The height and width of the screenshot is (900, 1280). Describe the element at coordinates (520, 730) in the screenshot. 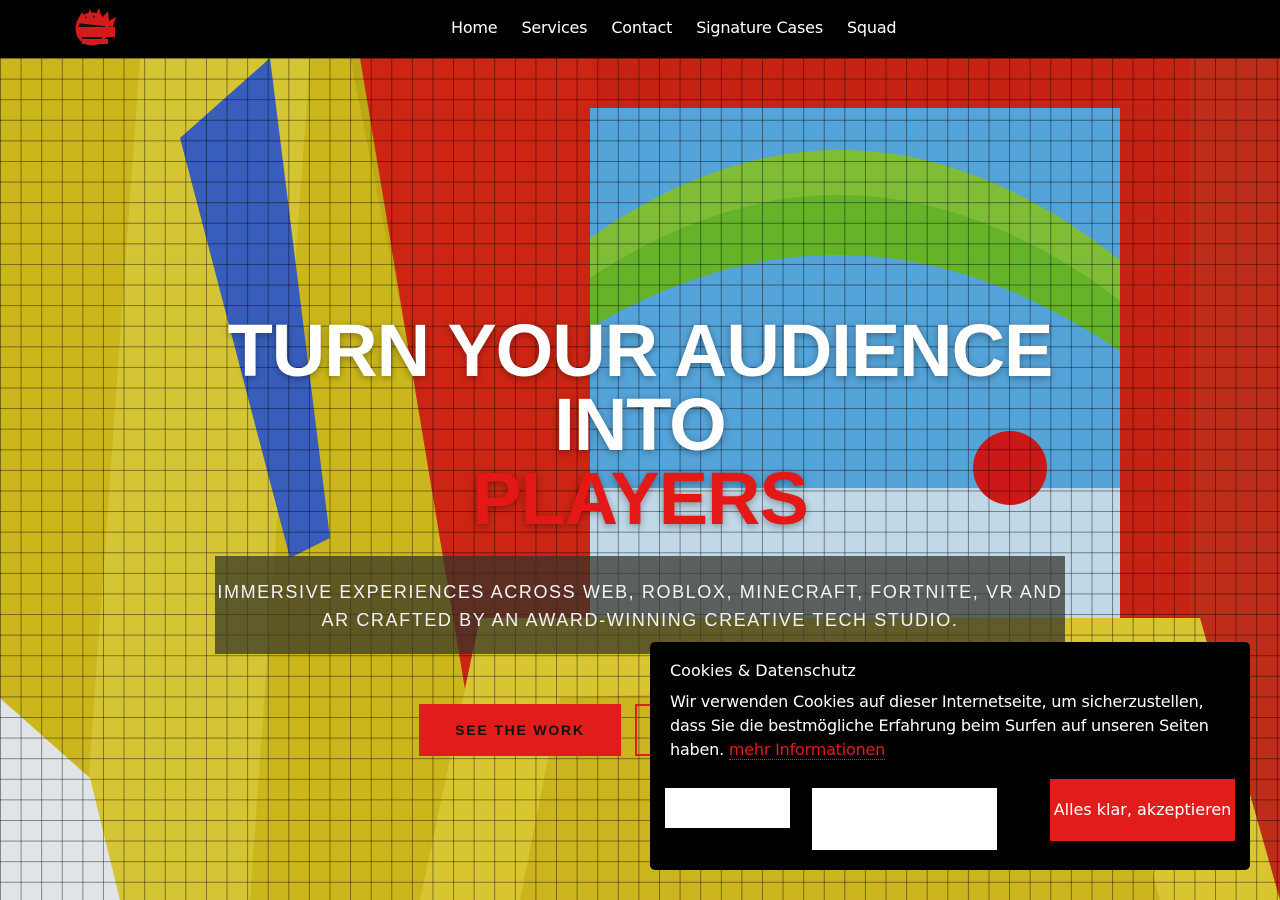

I see `see-the-work-button: SEE THE WORK` at that location.